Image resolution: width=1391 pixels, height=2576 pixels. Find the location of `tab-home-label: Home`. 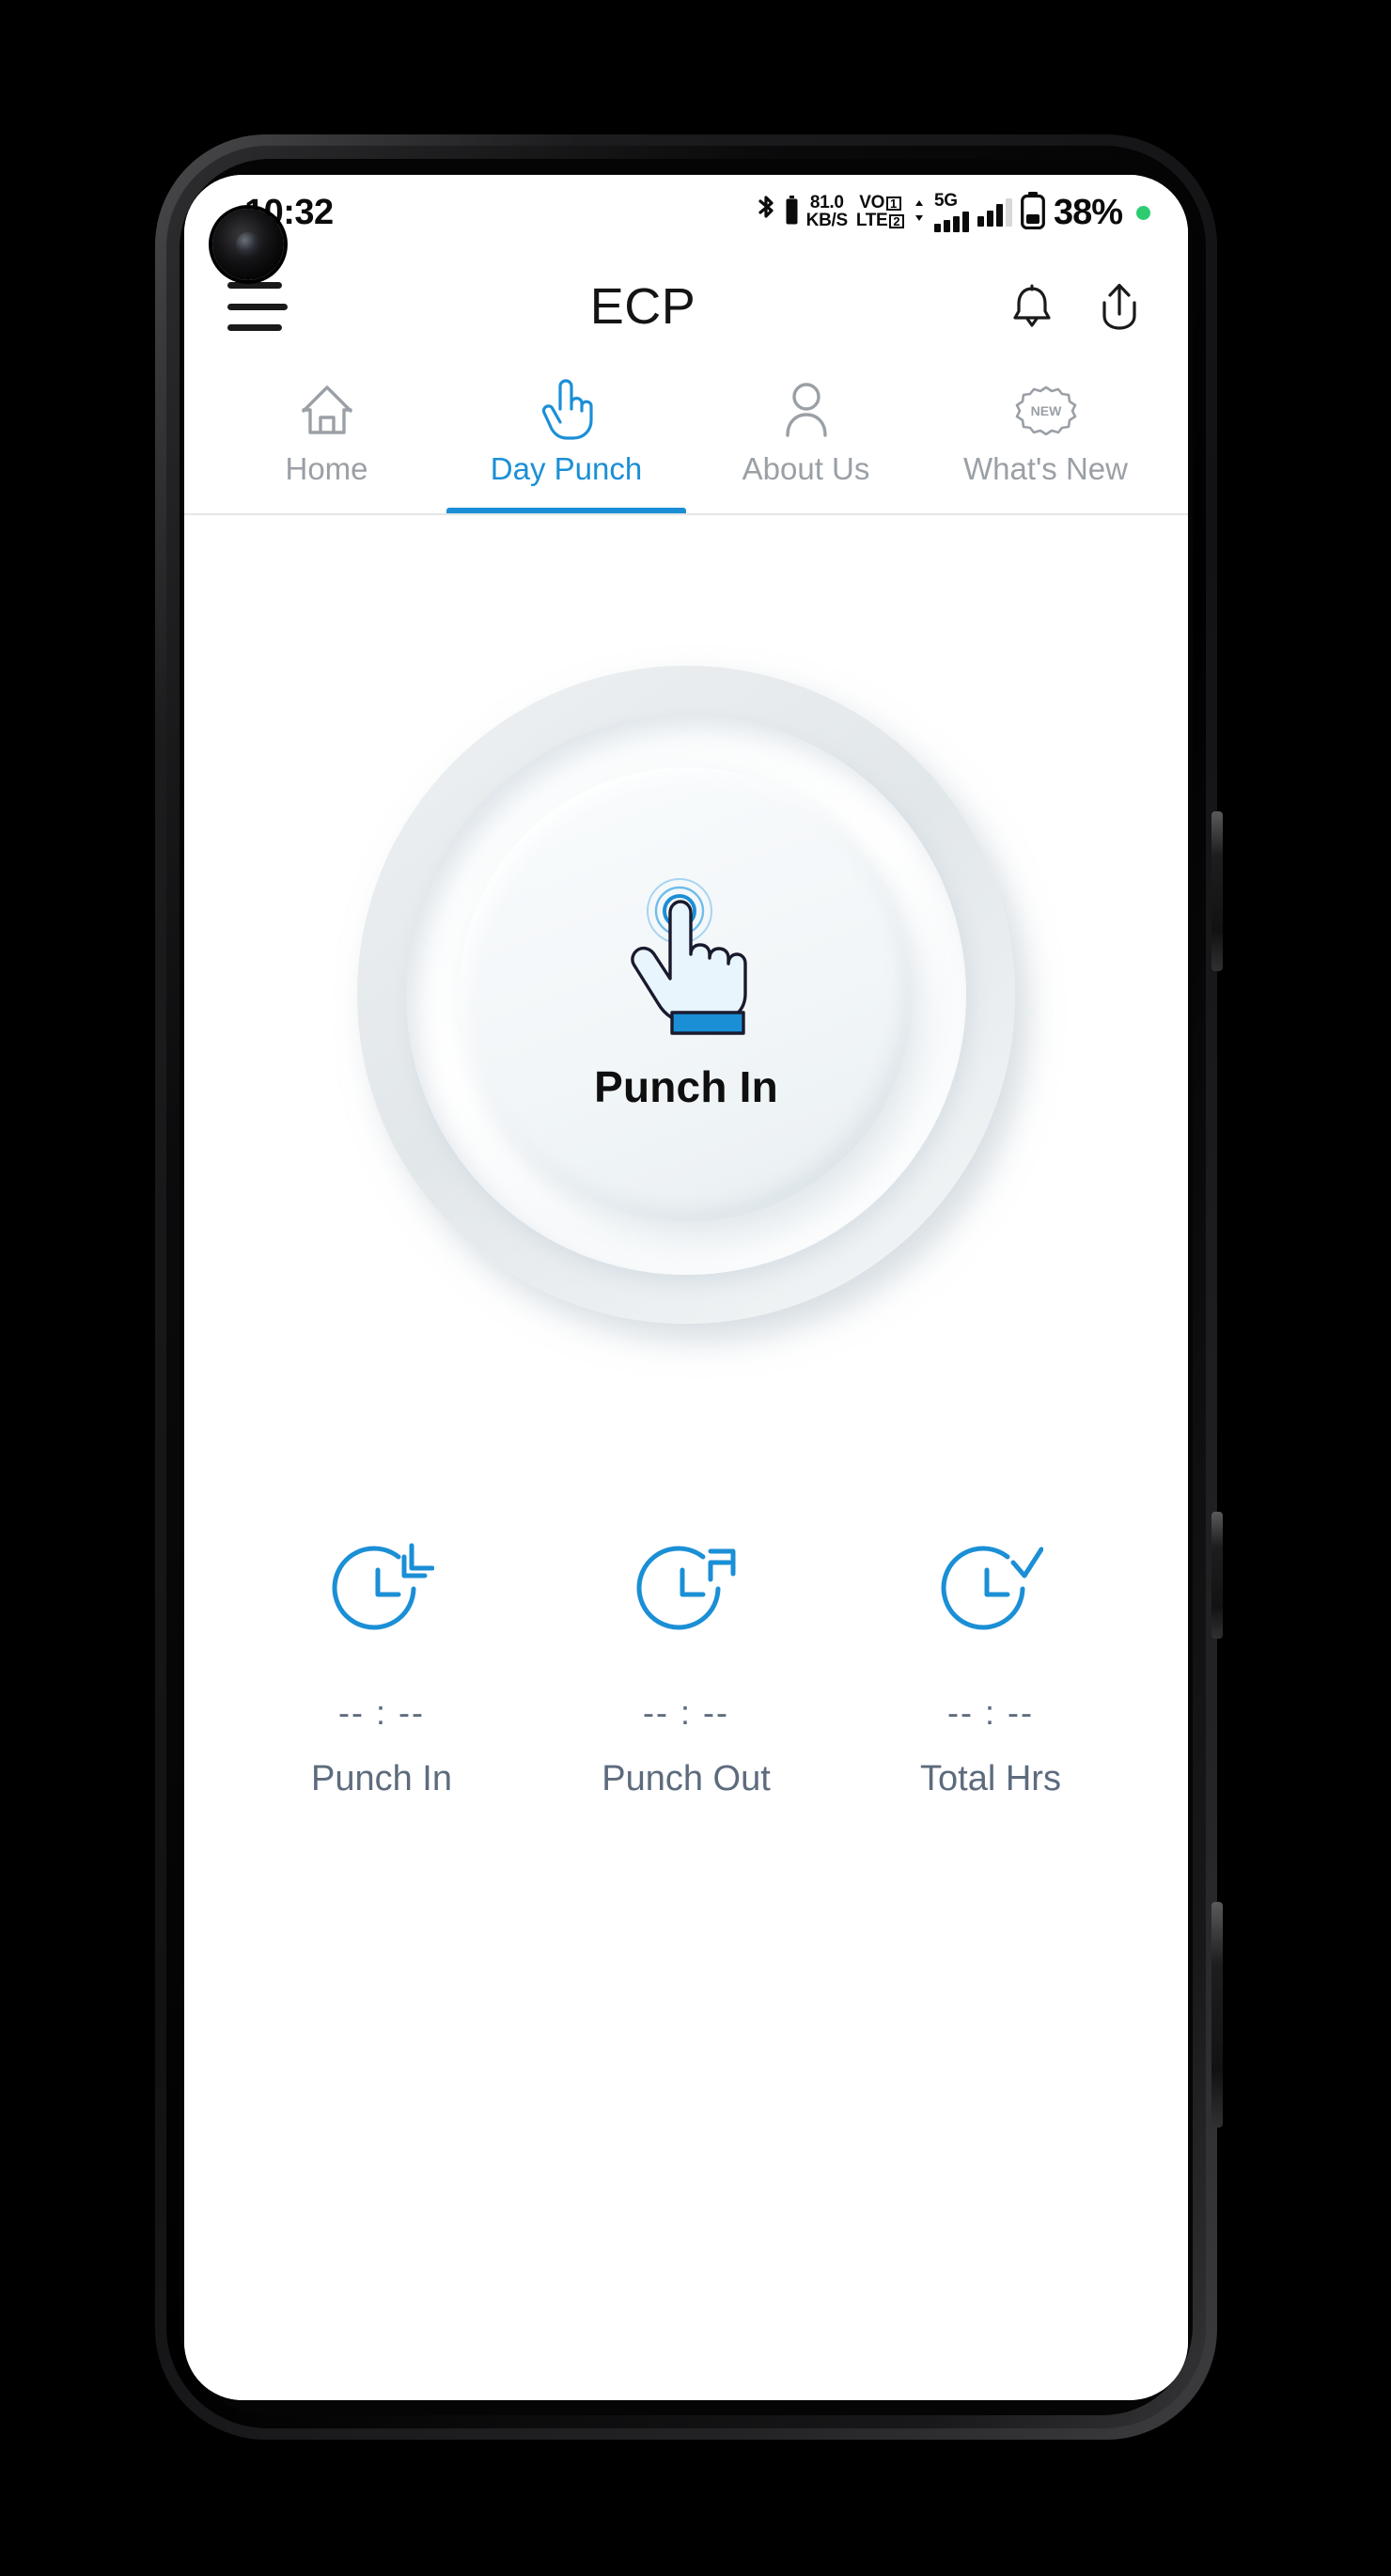

tab-home-label: Home is located at coordinates (326, 469).